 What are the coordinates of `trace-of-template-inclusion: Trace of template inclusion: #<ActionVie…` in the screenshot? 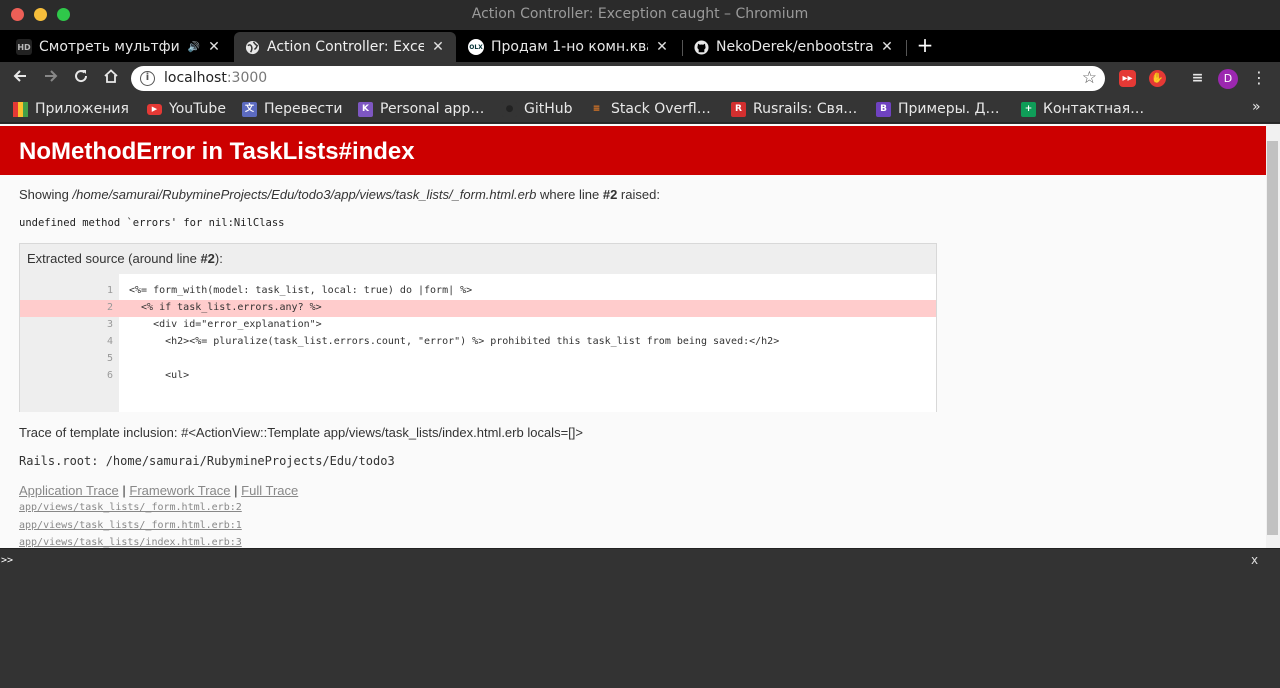 It's located at (301, 432).